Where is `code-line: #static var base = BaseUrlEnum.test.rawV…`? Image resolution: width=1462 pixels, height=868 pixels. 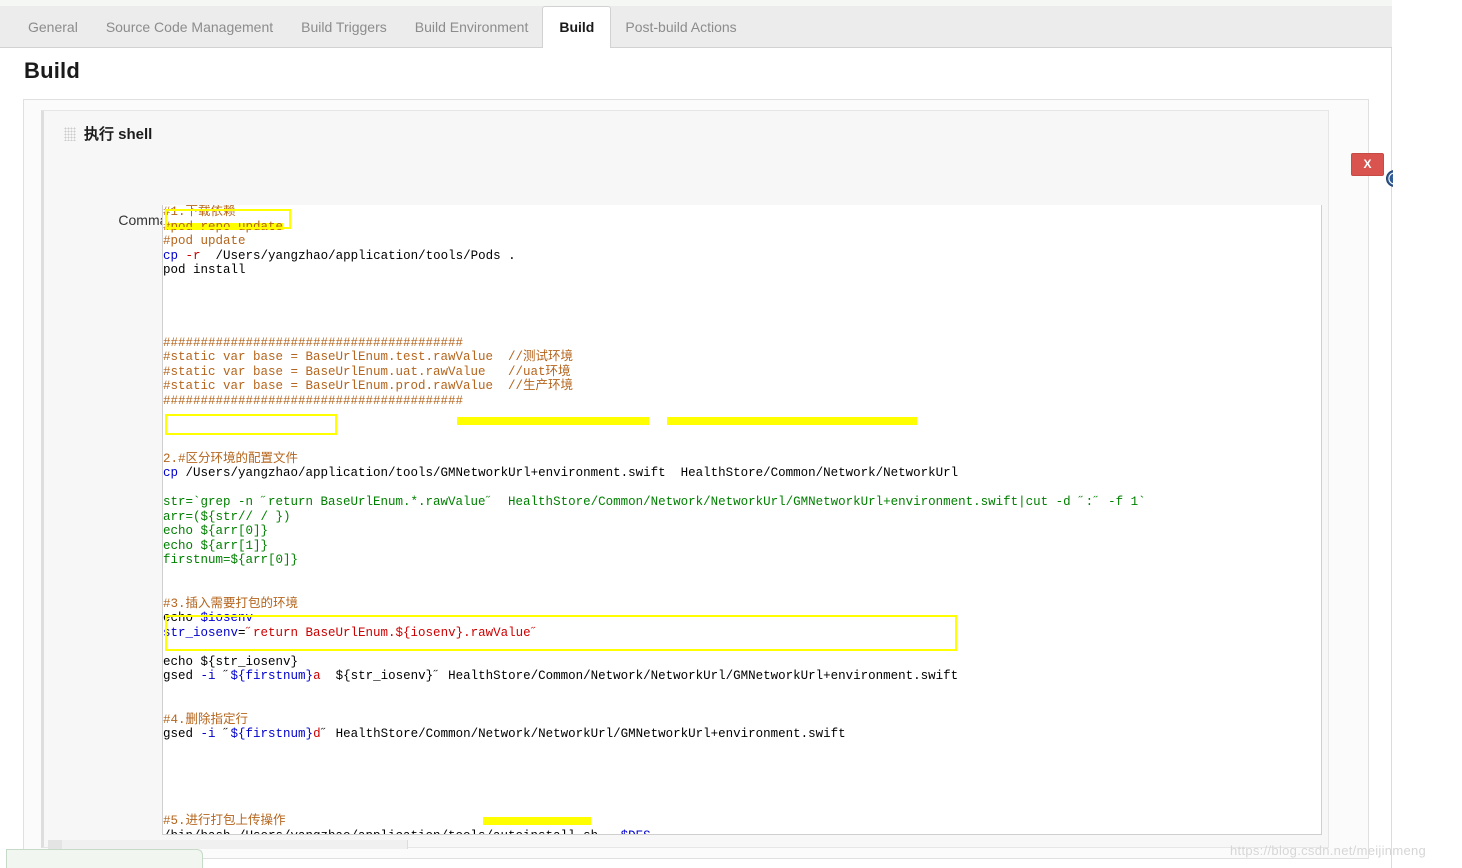 code-line: #static var base = BaseUrlEnum.test.rawV… is located at coordinates (368, 357).